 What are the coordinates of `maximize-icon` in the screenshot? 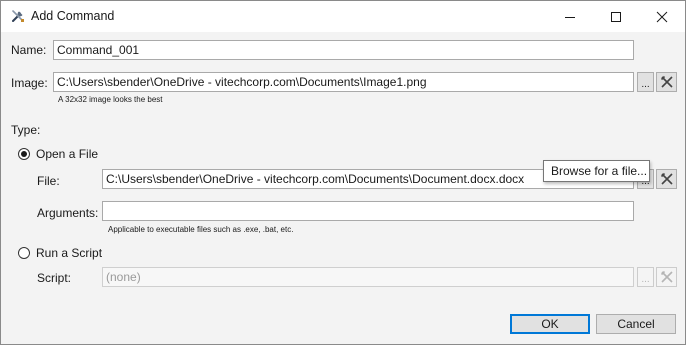 It's located at (616, 16).